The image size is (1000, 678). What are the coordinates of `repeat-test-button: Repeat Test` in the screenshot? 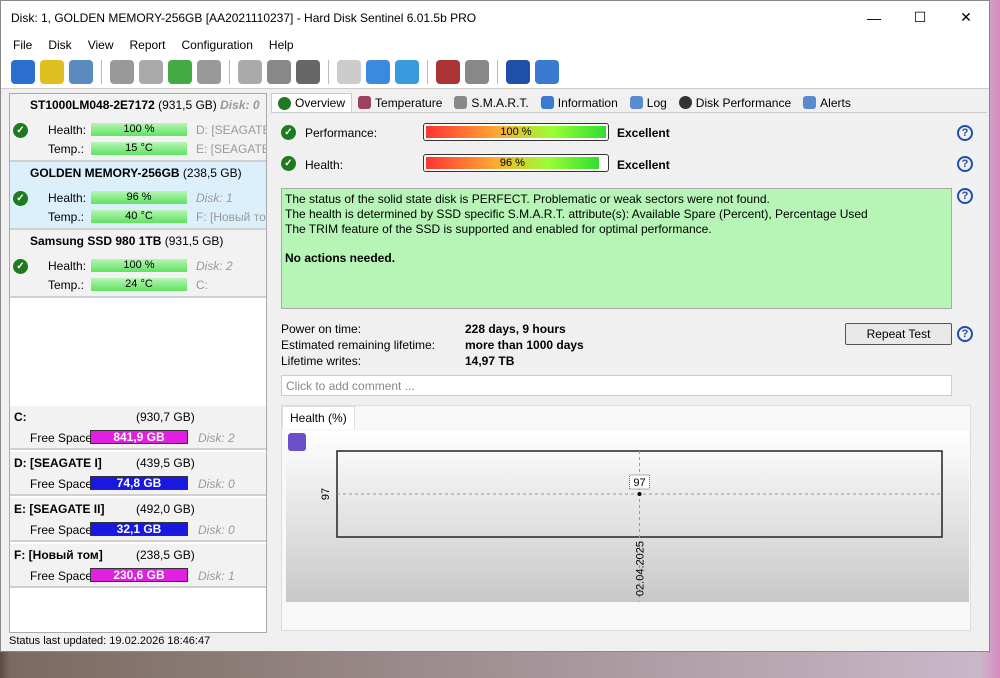 It's located at (898, 334).